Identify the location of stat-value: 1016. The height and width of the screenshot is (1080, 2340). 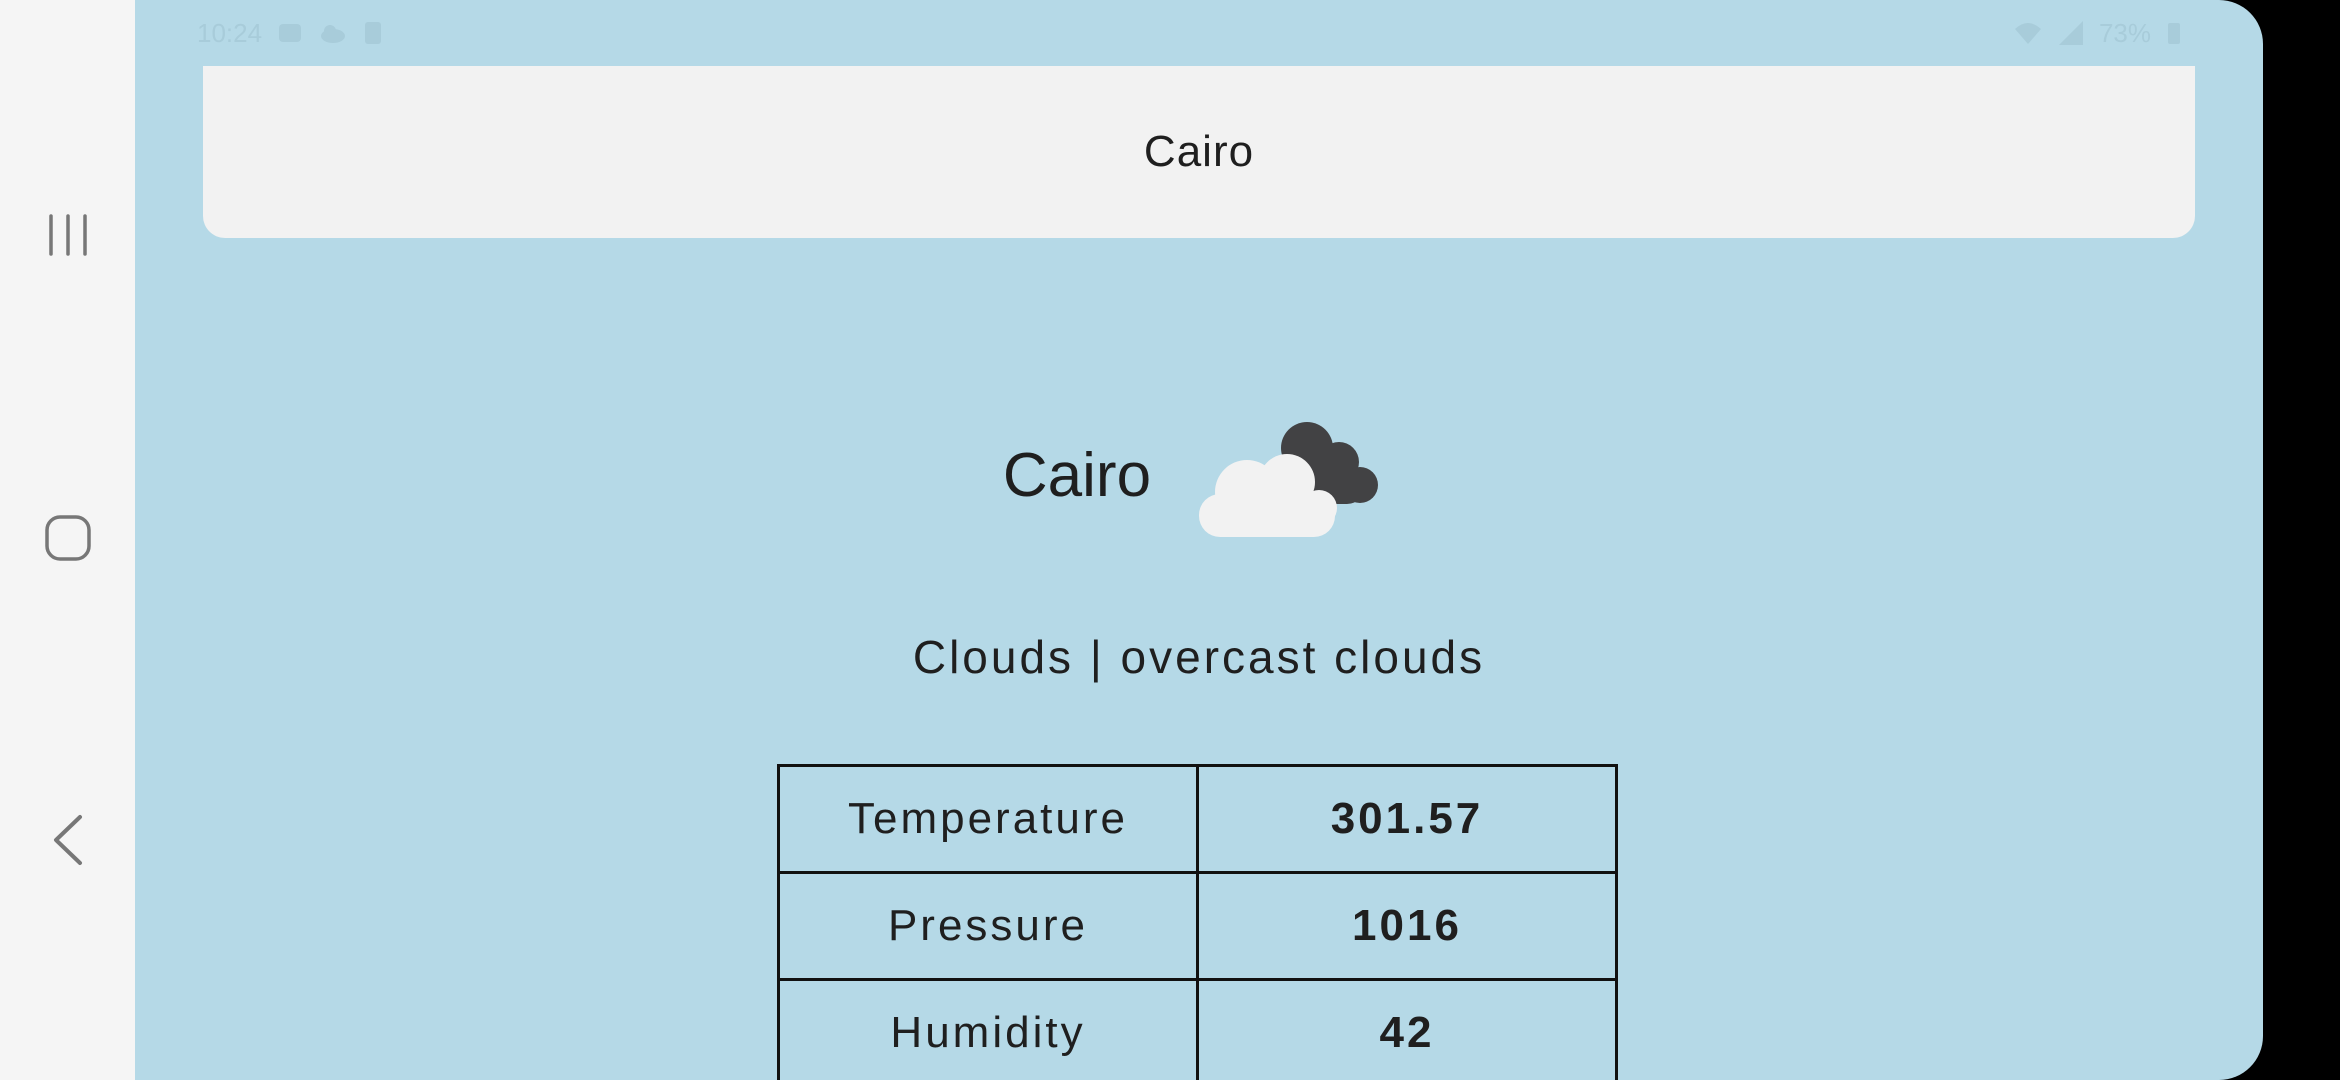
(1407, 926).